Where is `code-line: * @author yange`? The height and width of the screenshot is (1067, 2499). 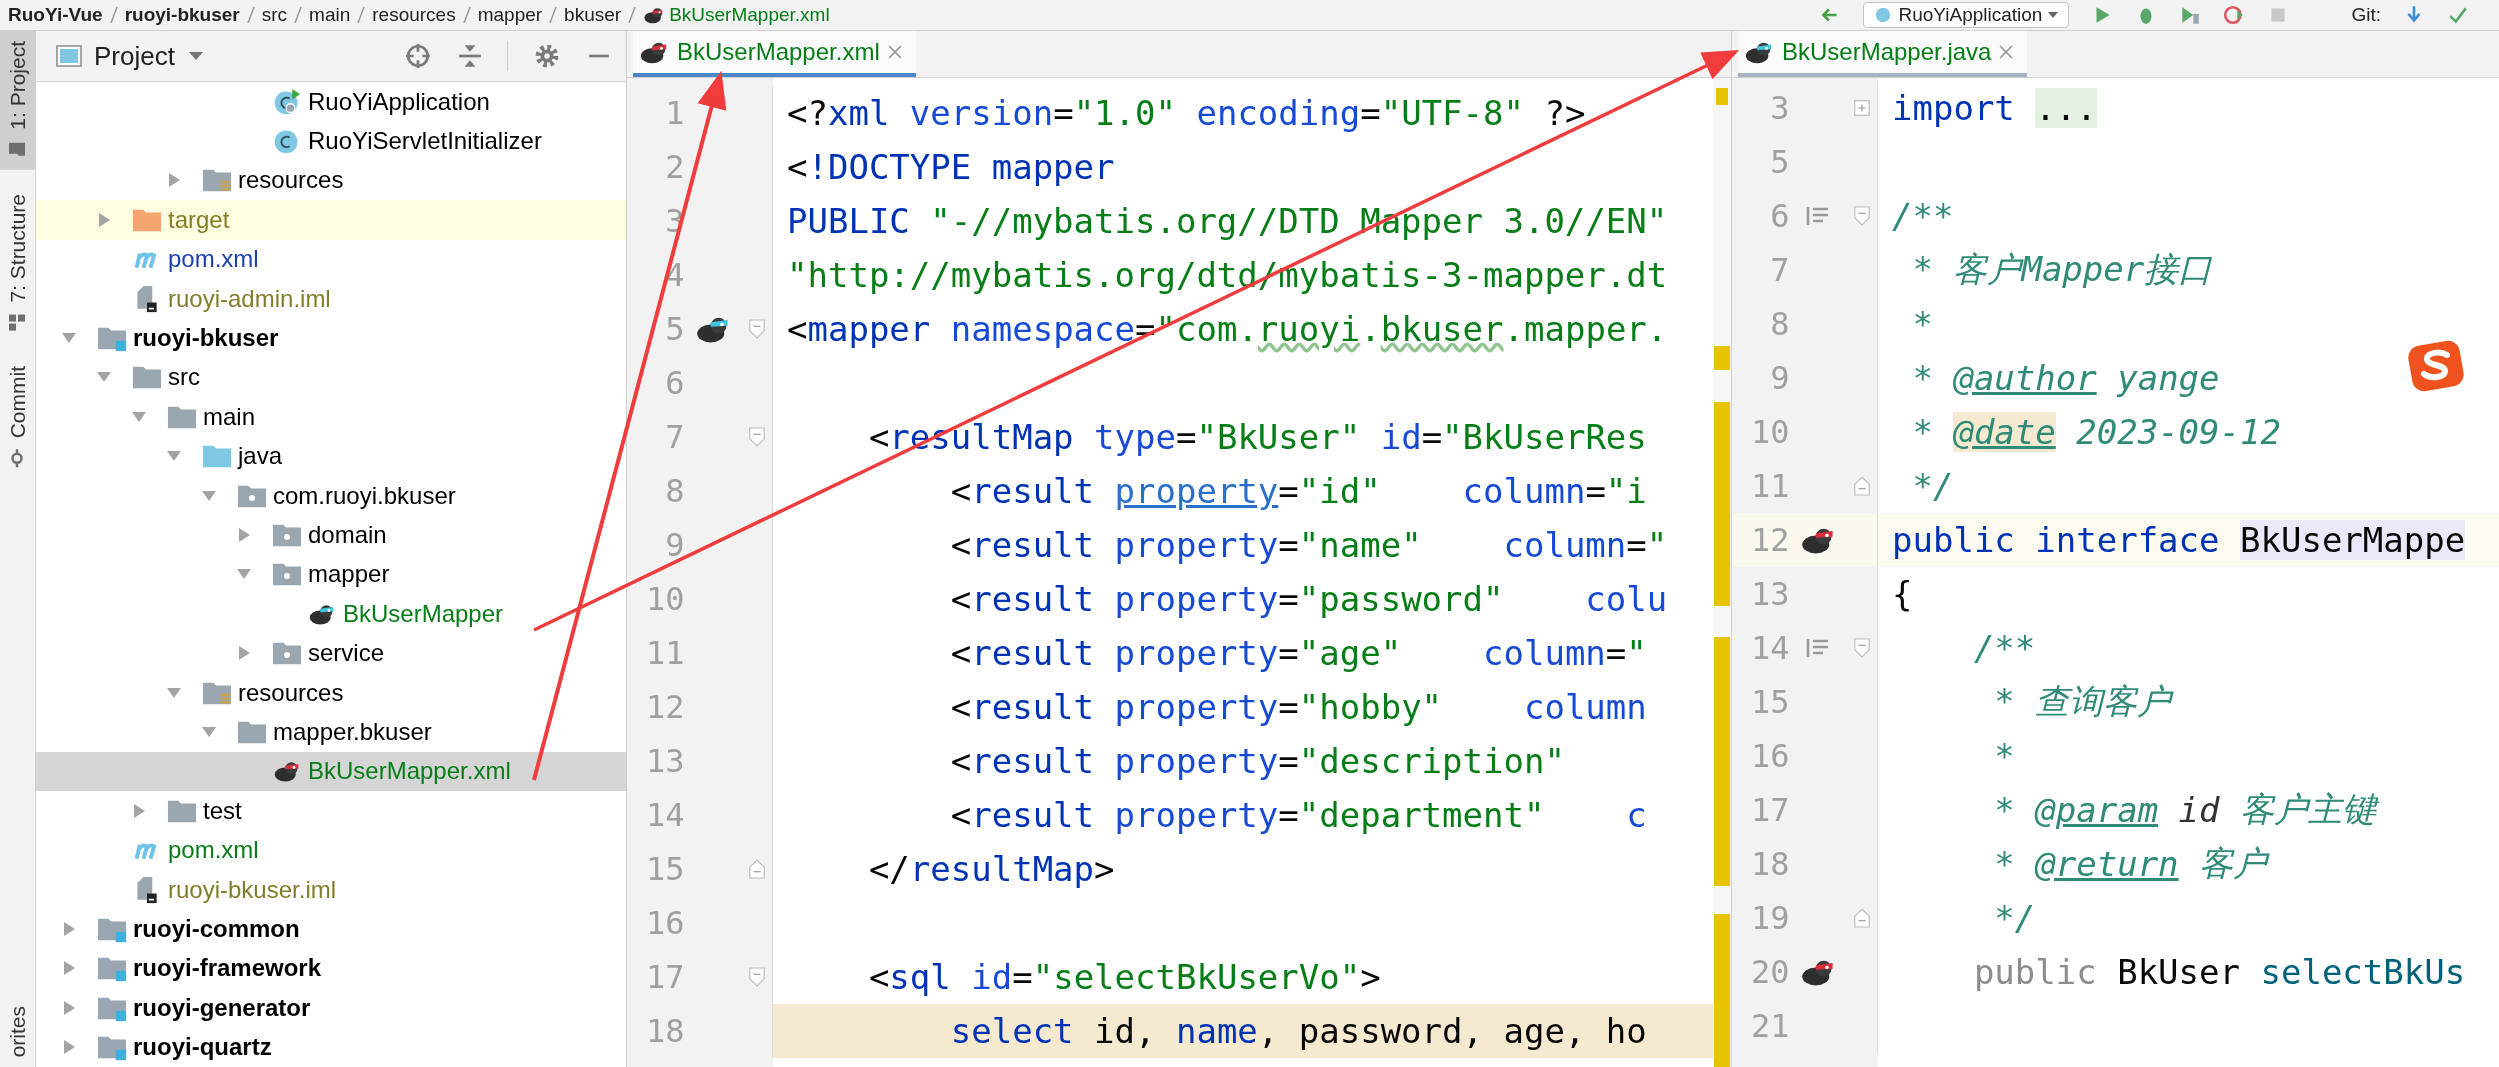
code-line: * @author yange is located at coordinates (2065, 378).